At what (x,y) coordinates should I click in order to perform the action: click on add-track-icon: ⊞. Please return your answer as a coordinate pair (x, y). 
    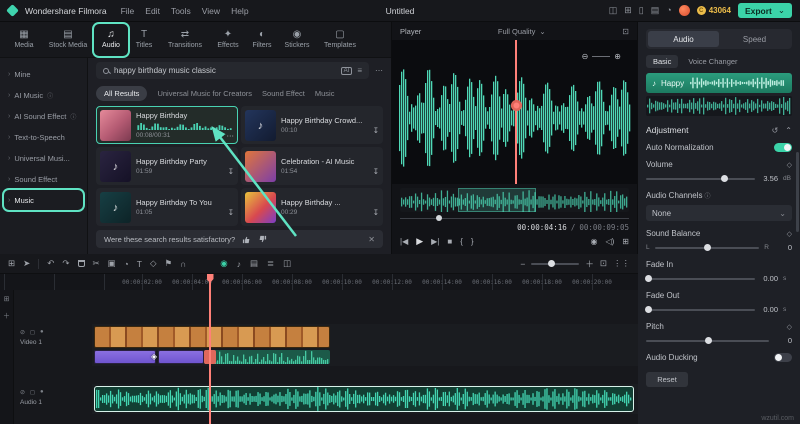
    Looking at the image, I should click on (7, 299).